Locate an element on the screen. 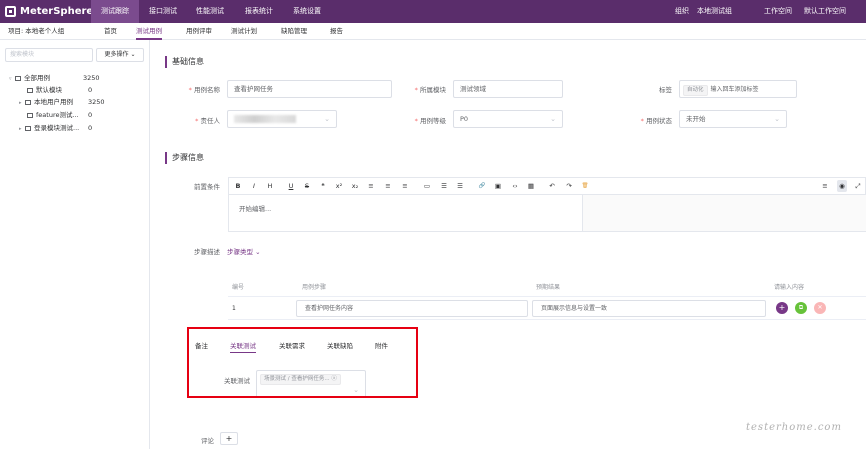 The height and width of the screenshot is (449, 866). subnav-home: 首页 is located at coordinates (110, 31).